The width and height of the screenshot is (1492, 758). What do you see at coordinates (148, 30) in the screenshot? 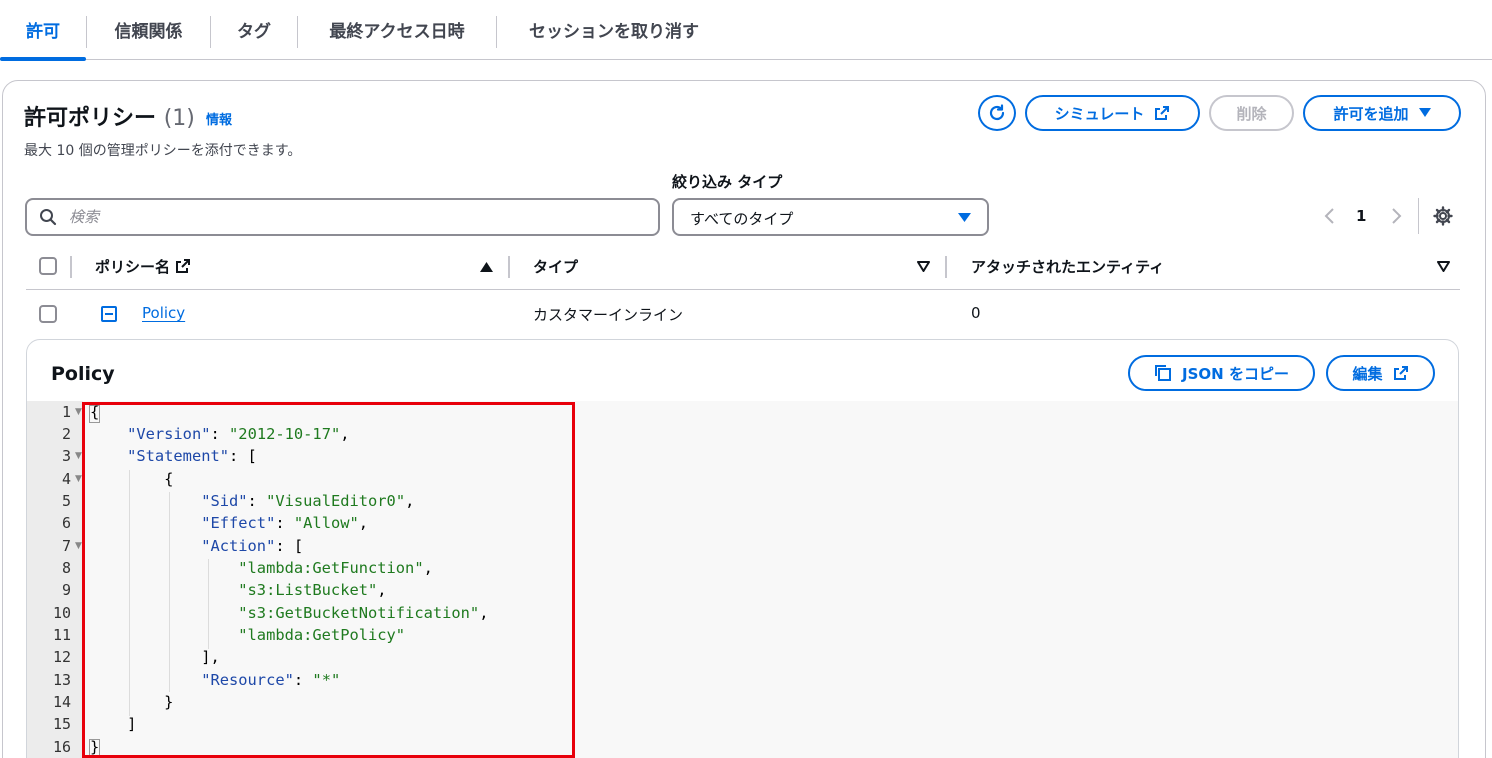
I see `tab-trust-relationships: 信頼関係` at bounding box center [148, 30].